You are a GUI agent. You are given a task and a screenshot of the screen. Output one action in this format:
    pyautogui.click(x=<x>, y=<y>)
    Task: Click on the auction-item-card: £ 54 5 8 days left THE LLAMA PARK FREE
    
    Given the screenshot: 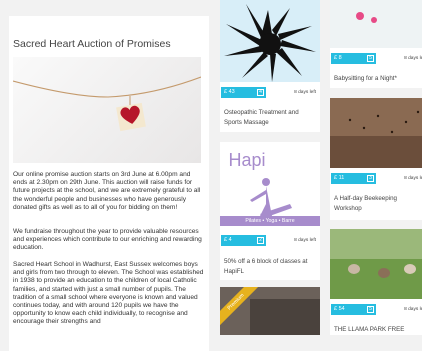 What is the action you would take?
    pyautogui.click(x=376, y=282)
    